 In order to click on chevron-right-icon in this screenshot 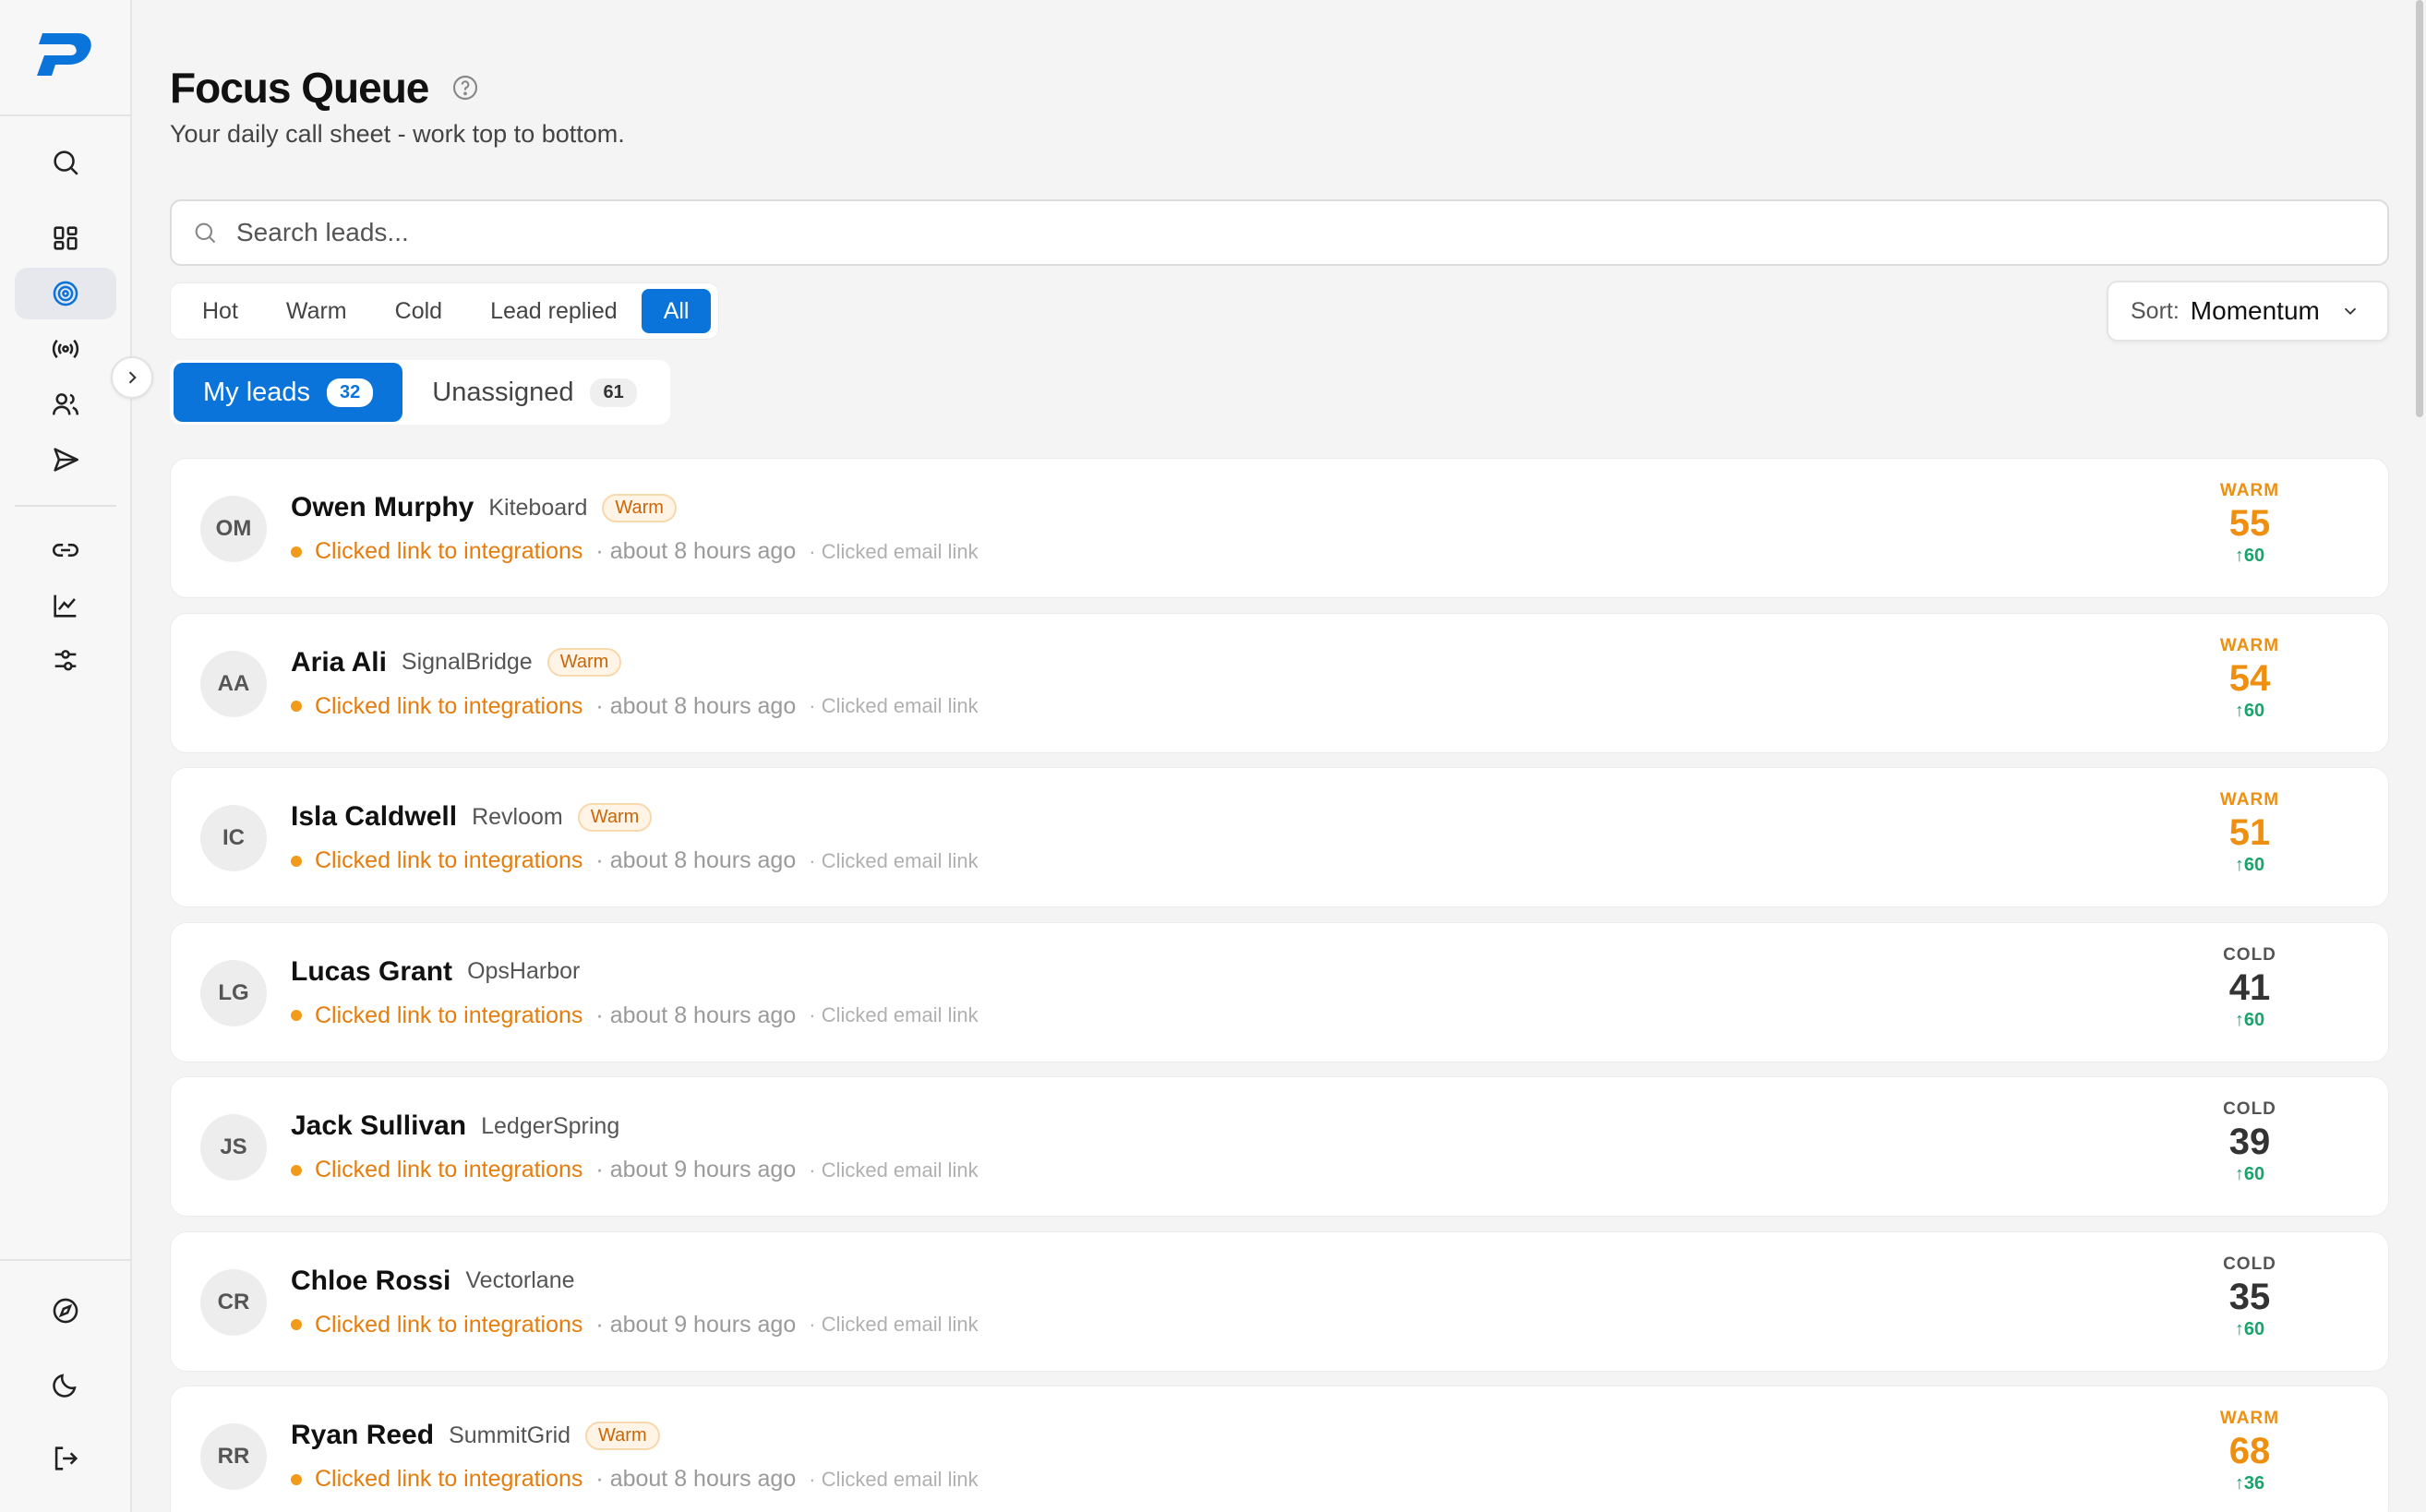, I will do `click(132, 377)`.